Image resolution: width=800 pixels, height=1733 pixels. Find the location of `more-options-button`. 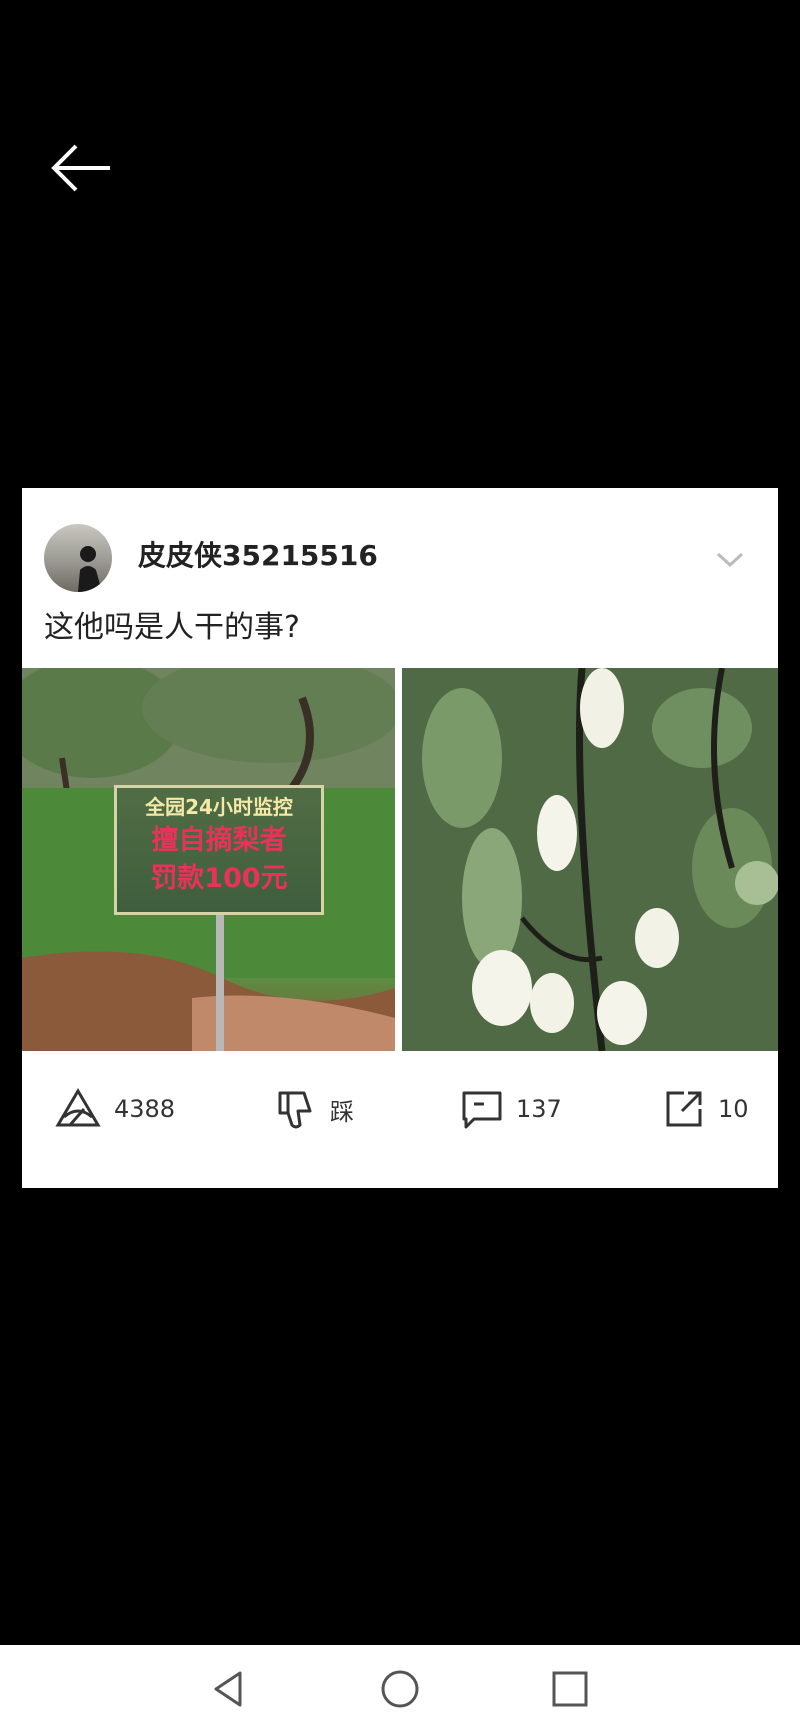

more-options-button is located at coordinates (730, 560).